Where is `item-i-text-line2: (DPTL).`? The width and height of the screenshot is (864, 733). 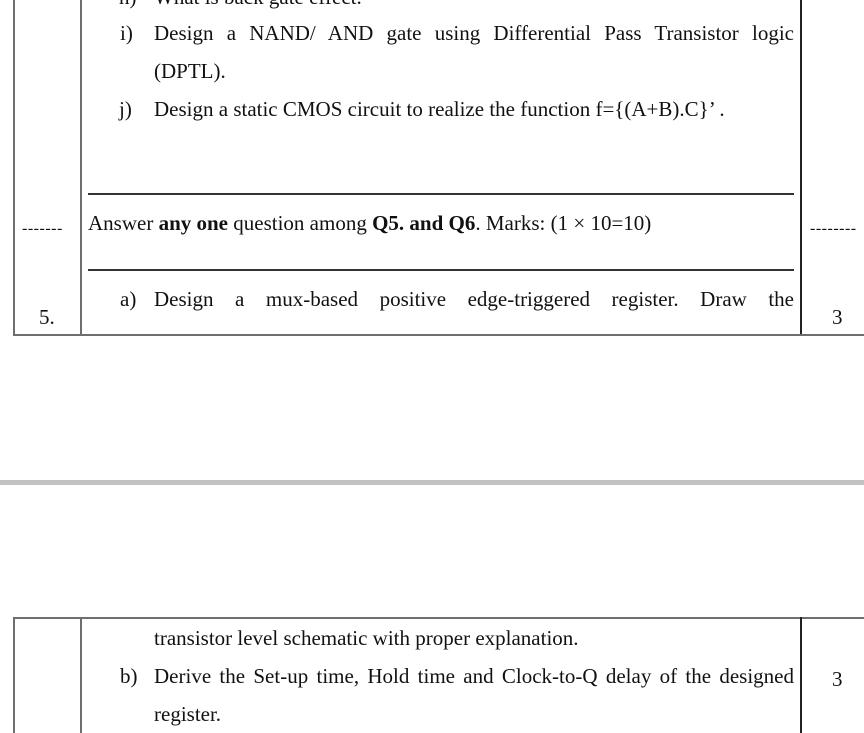 item-i-text-line2: (DPTL). is located at coordinates (190, 71).